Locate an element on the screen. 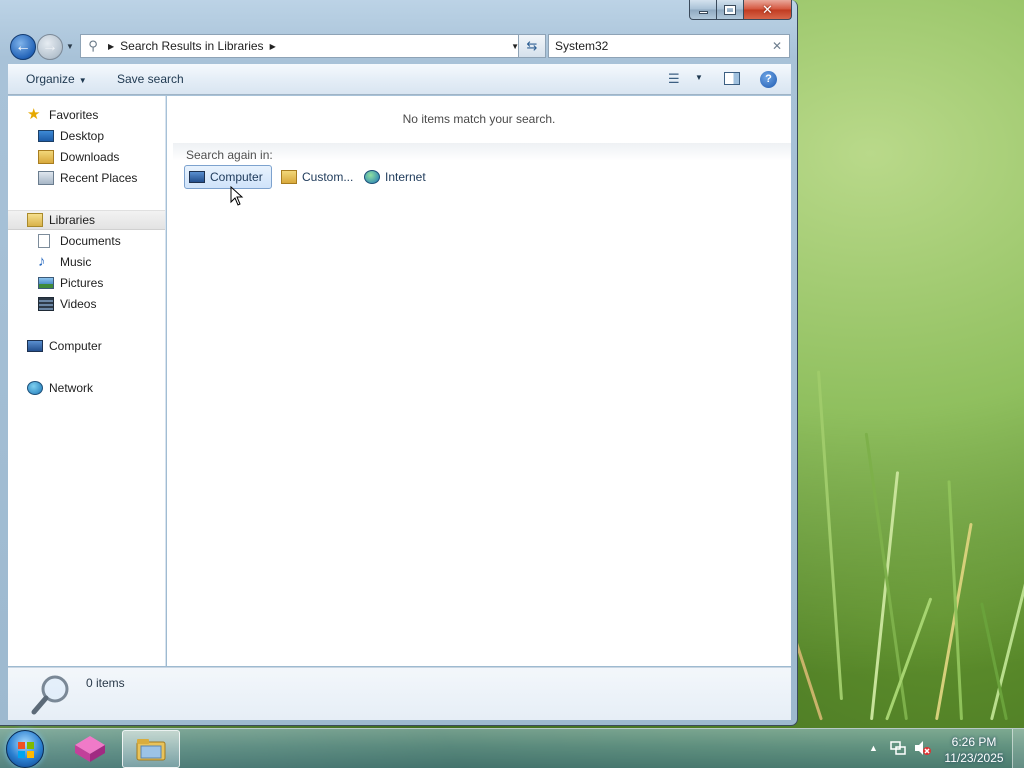 Image resolution: width=1024 pixels, height=768 pixels. volume-muted-icon is located at coordinates (923, 748).